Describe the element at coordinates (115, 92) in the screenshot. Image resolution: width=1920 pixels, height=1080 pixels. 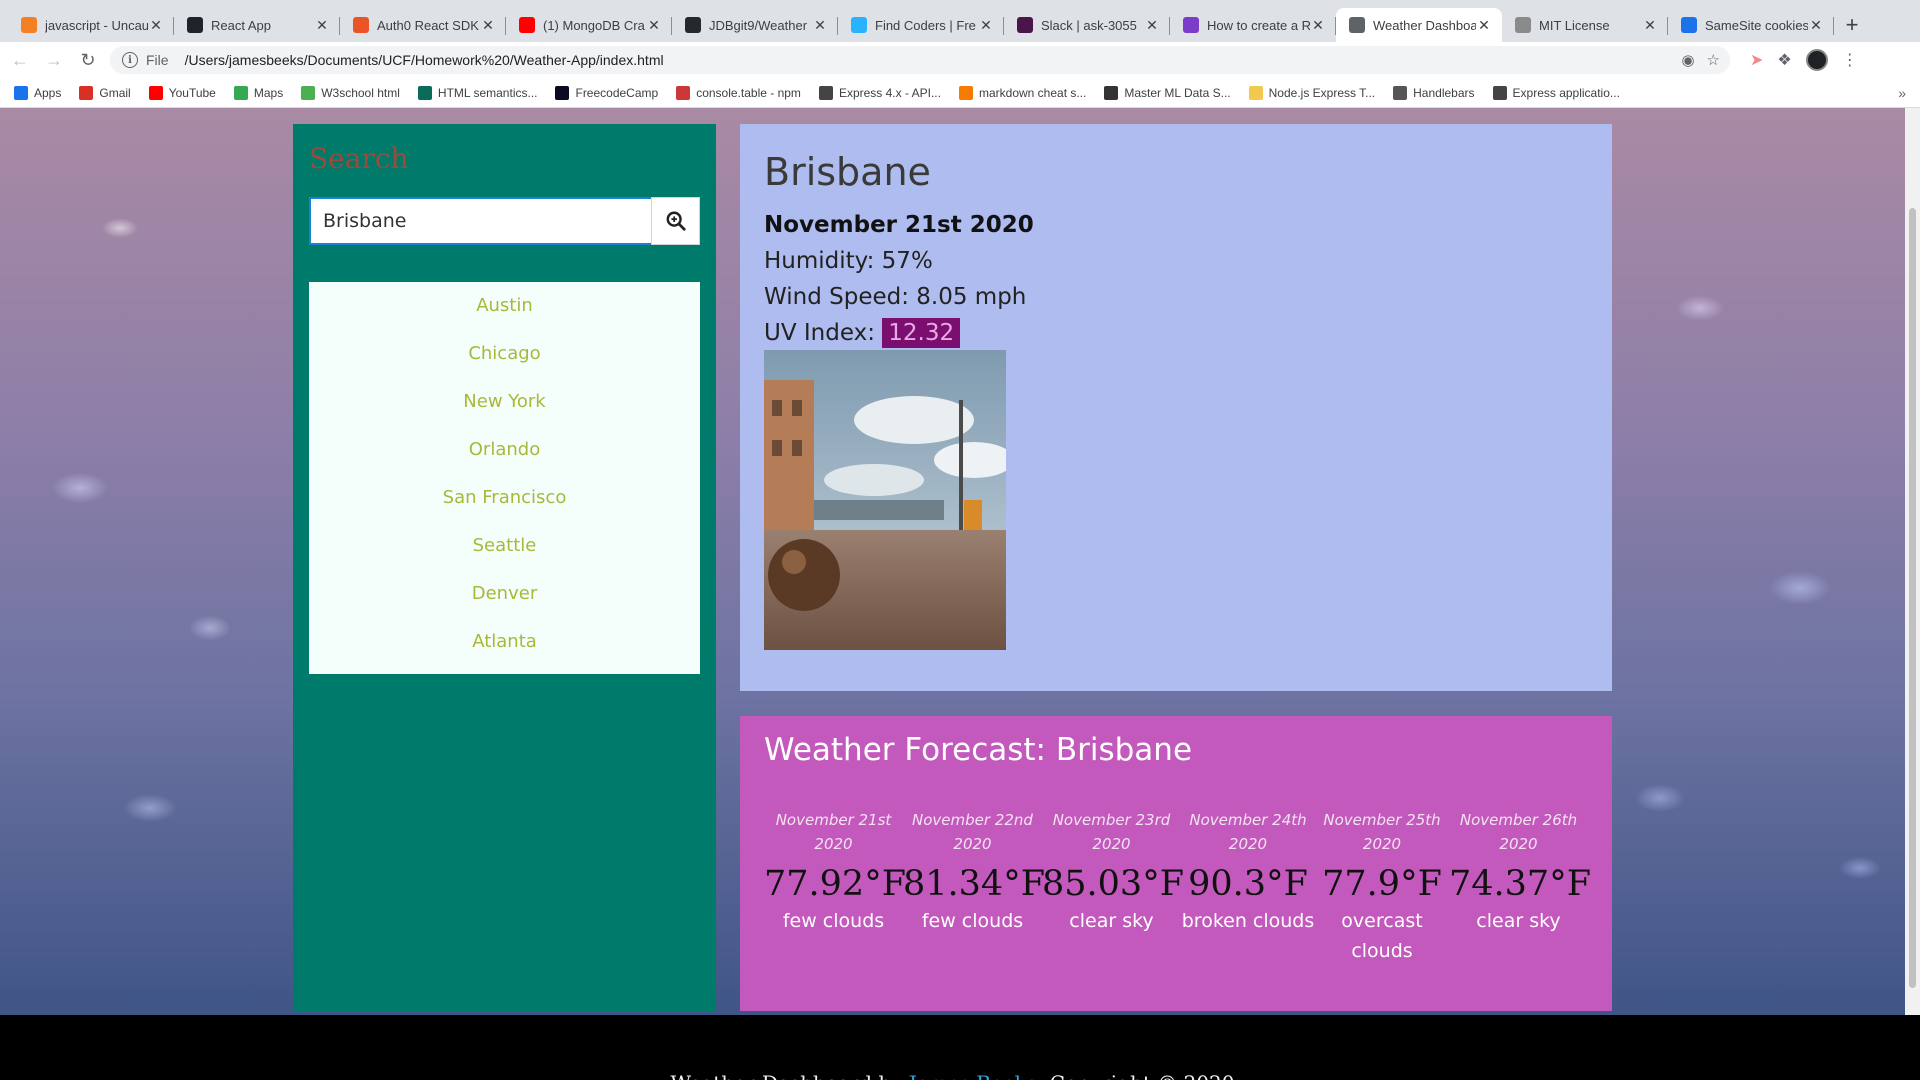
I see `bookmark-label: Gmail` at that location.